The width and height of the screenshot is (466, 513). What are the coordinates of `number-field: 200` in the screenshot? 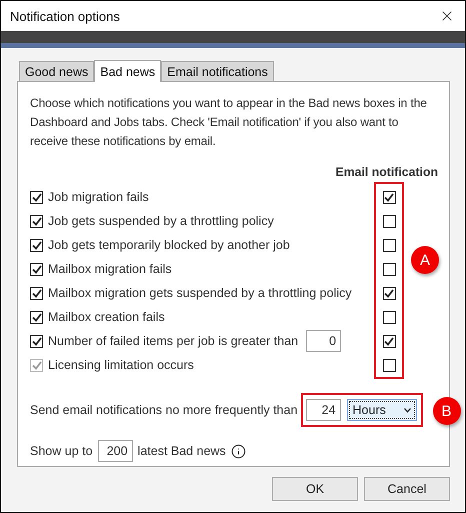 It's located at (115, 451).